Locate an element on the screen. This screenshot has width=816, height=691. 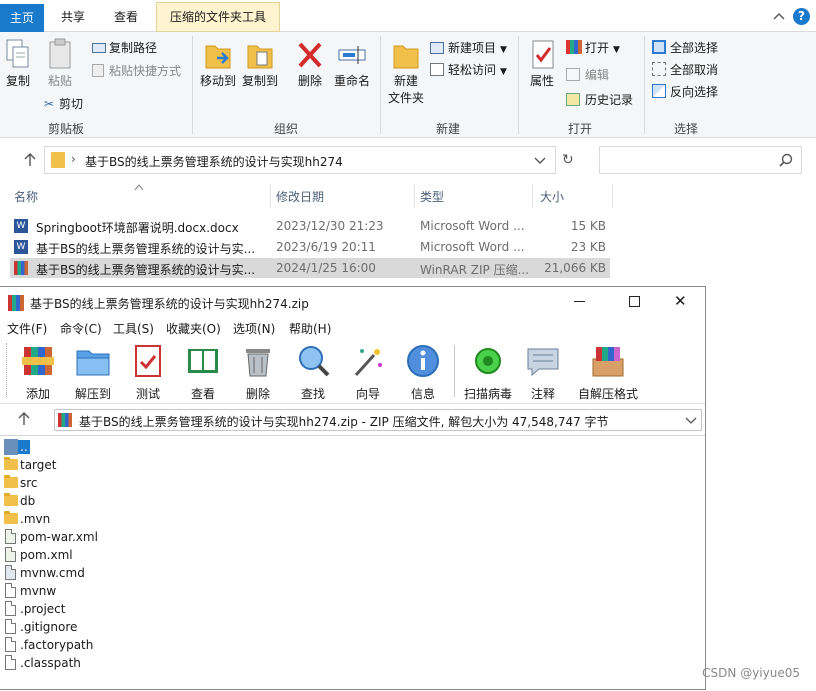
move-to-button: 移动到 is located at coordinates (218, 63).